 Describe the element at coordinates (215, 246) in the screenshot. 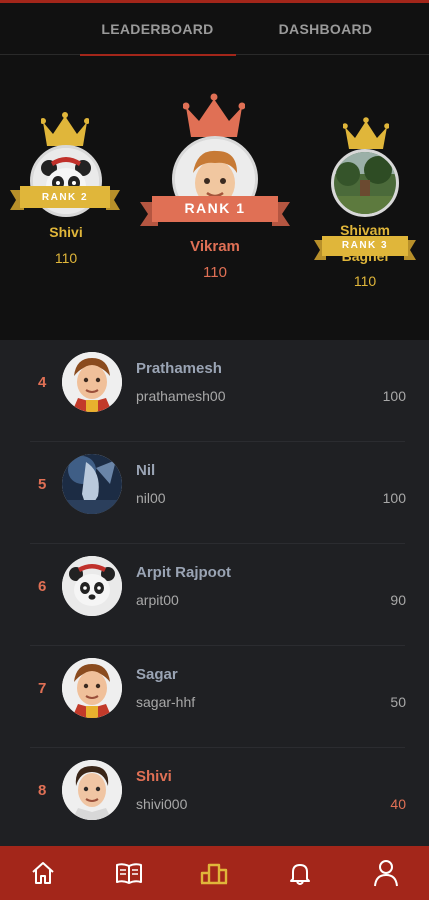

I see `podium-name: Vikram` at that location.